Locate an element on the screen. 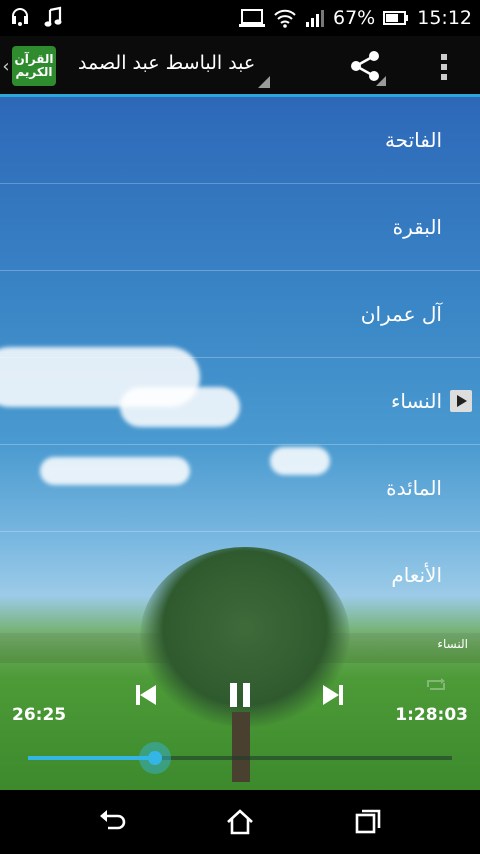 This screenshot has width=480, height=854. screen-cast-icon is located at coordinates (252, 18).